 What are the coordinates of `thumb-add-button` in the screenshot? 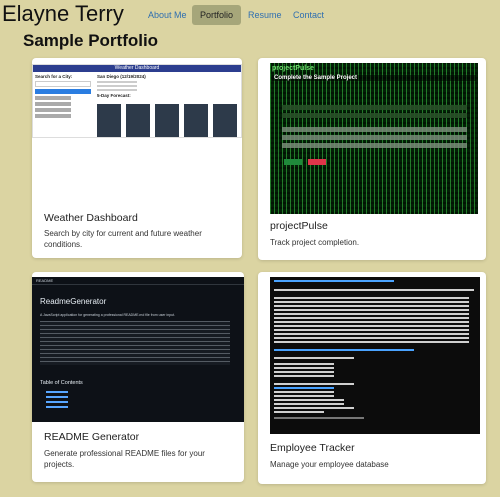 It's located at (293, 162).